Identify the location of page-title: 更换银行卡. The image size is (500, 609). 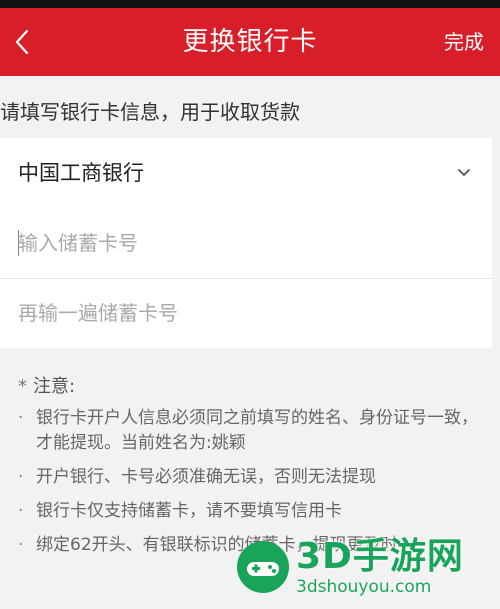
(250, 42).